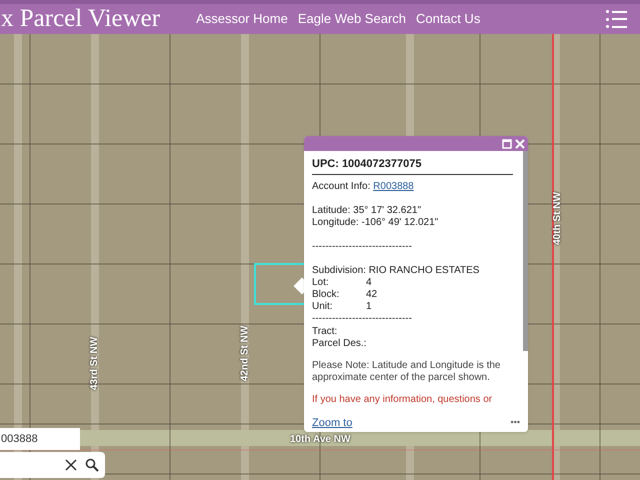 Image resolution: width=640 pixels, height=480 pixels. What do you see at coordinates (95, 363) in the screenshot?
I see `street-label: 43rd St NW` at bounding box center [95, 363].